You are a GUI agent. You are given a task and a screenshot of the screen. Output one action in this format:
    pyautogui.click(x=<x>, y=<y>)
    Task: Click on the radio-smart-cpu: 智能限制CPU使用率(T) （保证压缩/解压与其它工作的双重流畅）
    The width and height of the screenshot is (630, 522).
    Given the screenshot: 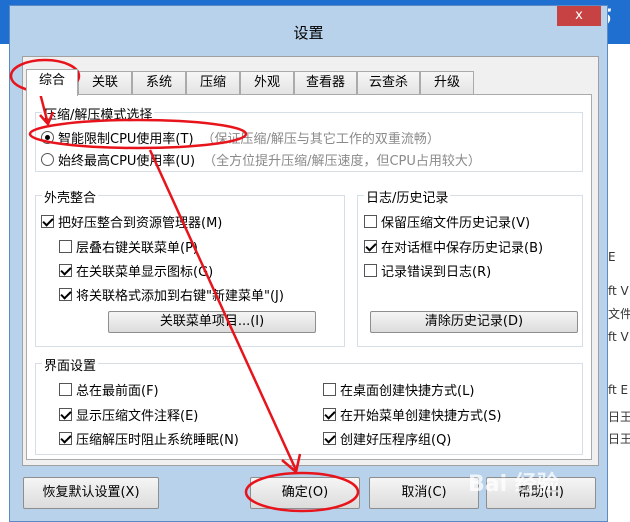 What is the action you would take?
    pyautogui.click(x=240, y=137)
    